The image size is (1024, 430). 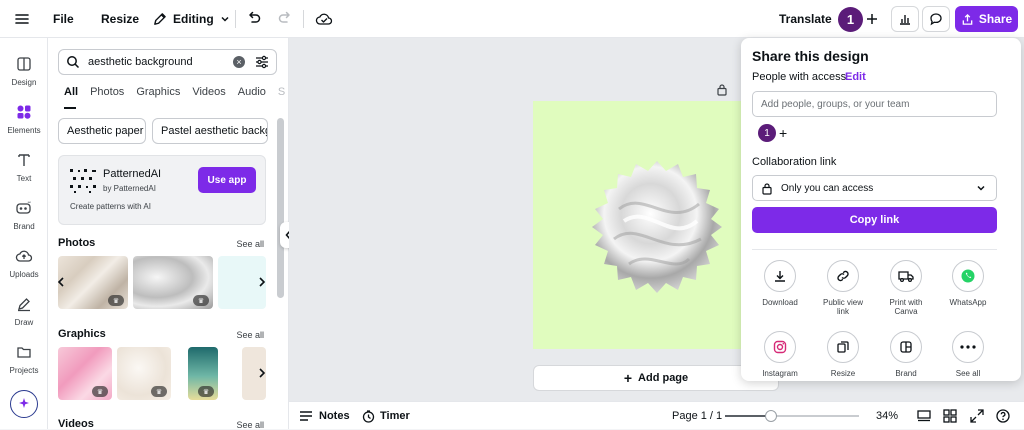 What do you see at coordinates (827, 188) in the screenshot?
I see `access-label: Only you can access` at bounding box center [827, 188].